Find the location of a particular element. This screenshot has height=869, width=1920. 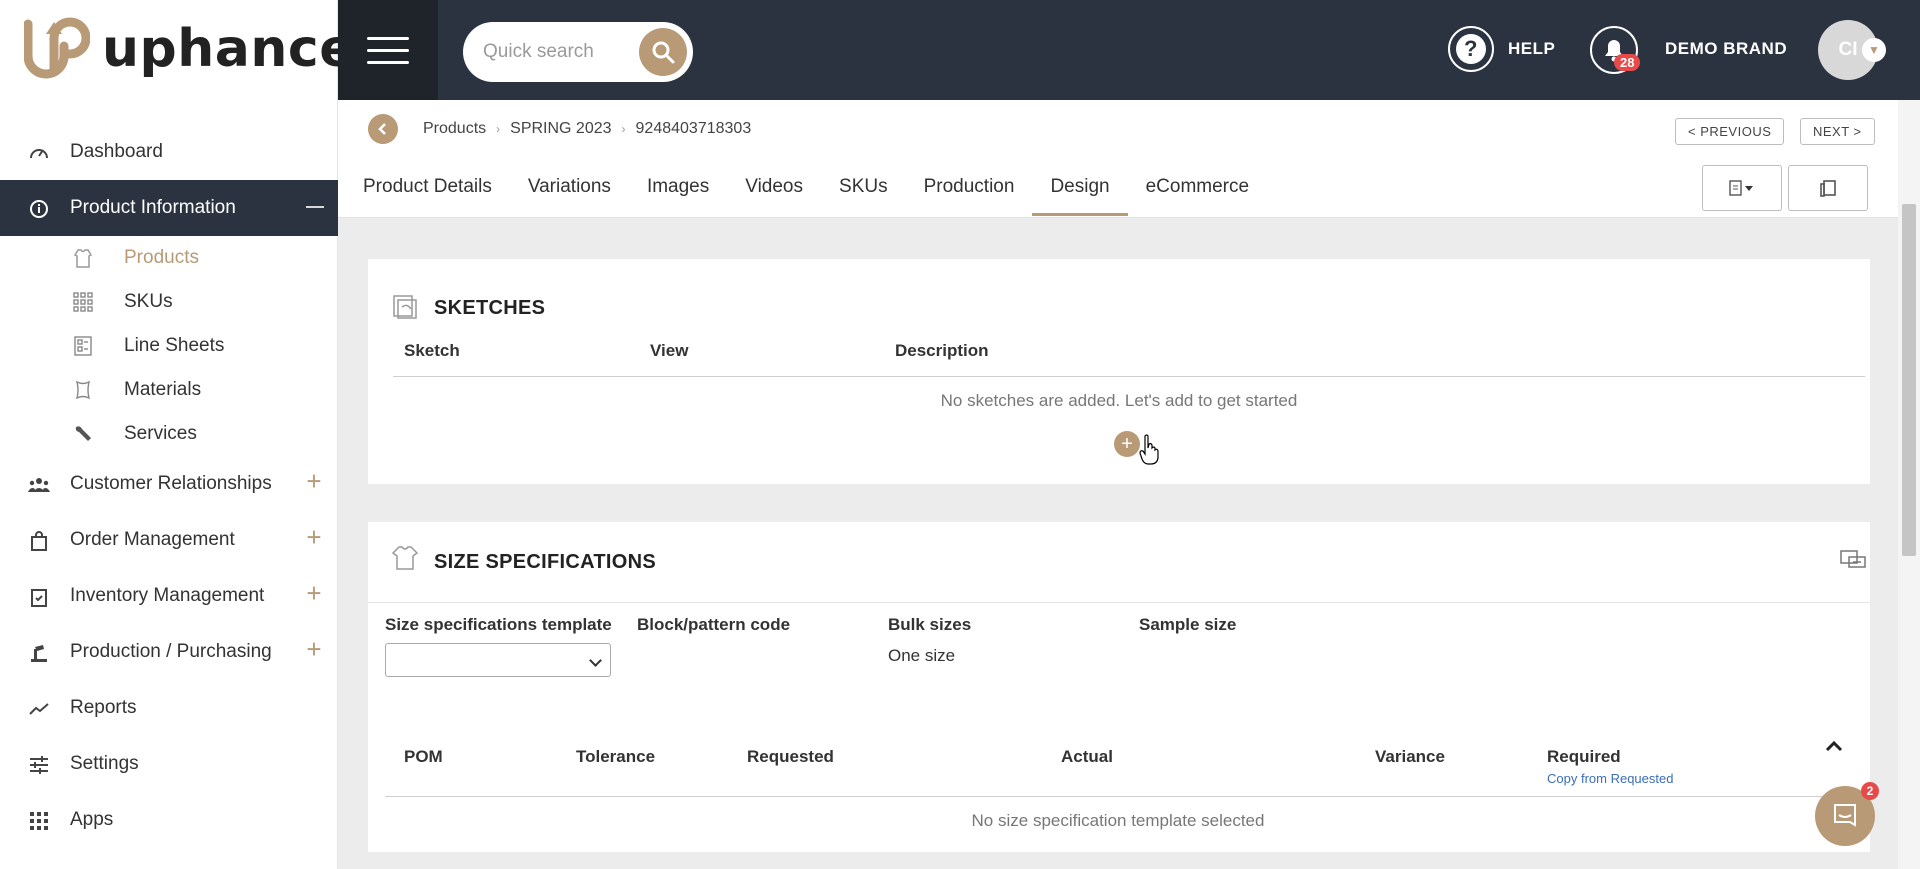

sidebar-item-product-information: Product Information is located at coordinates (169, 208).